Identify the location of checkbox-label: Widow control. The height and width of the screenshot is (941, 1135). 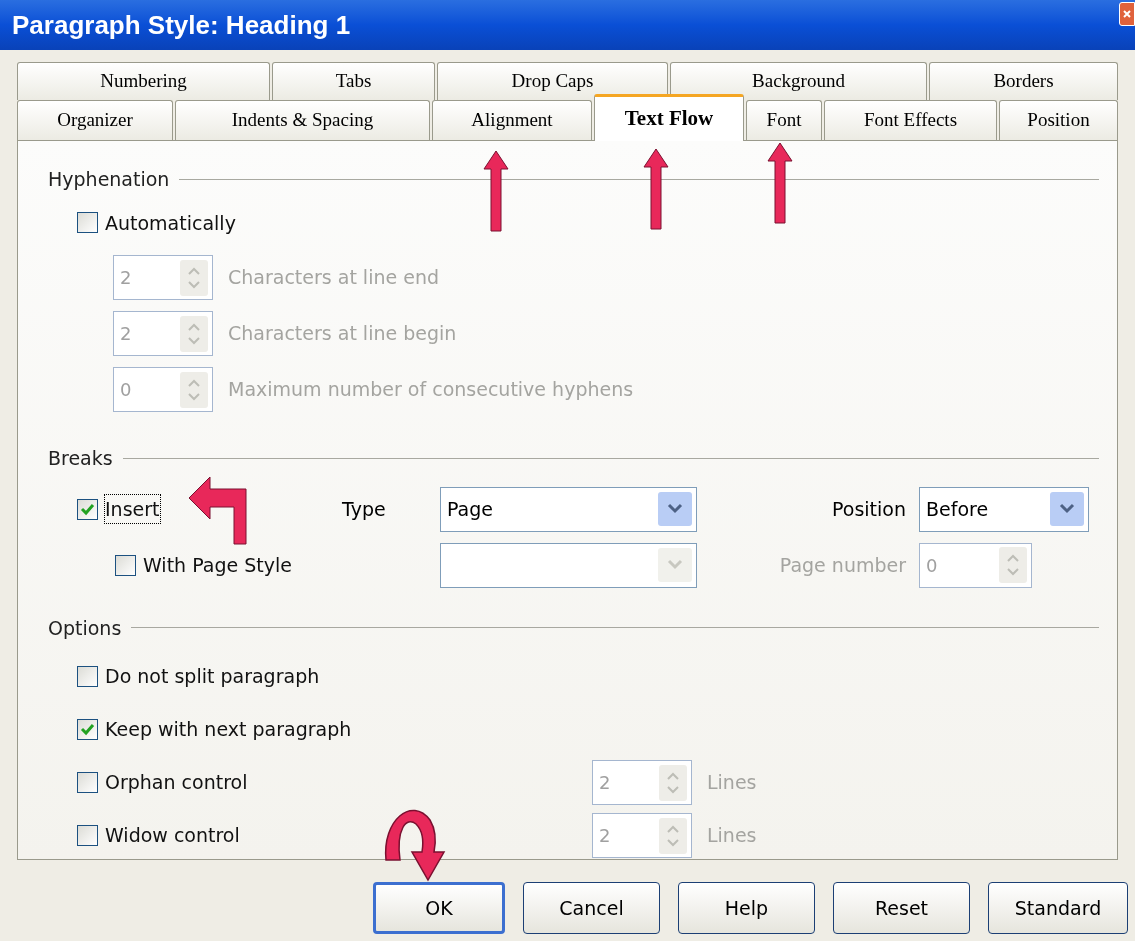
(172, 836).